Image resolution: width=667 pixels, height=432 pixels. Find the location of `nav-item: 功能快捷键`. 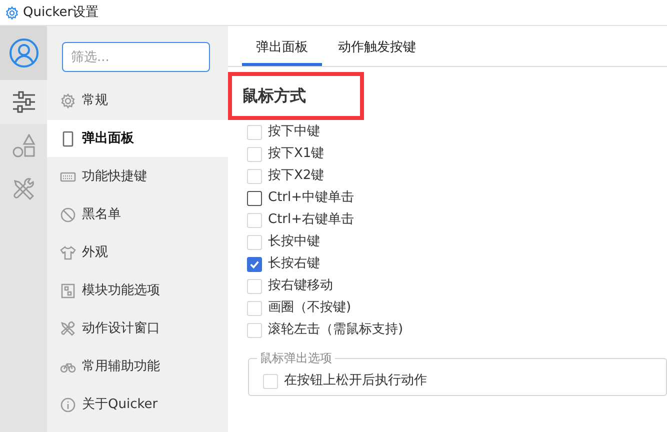

nav-item: 功能快捷键 is located at coordinates (137, 176).